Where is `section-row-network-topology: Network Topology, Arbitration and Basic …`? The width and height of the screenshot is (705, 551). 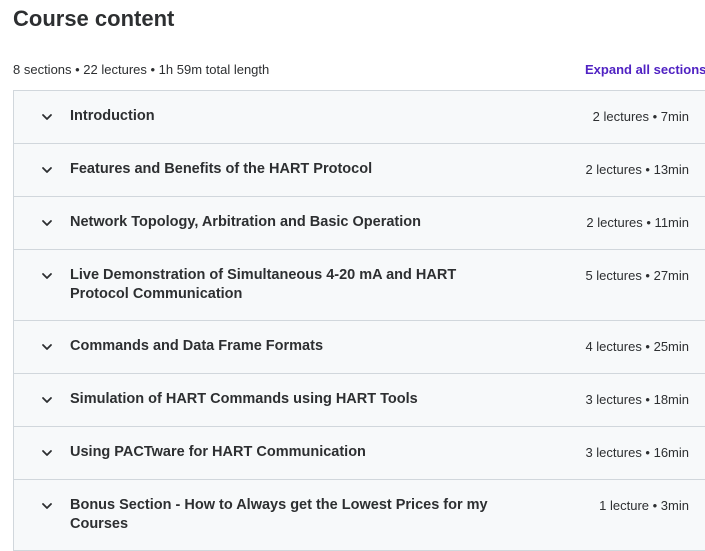
section-row-network-topology: Network Topology, Arbitration and Basic … is located at coordinates (359, 223).